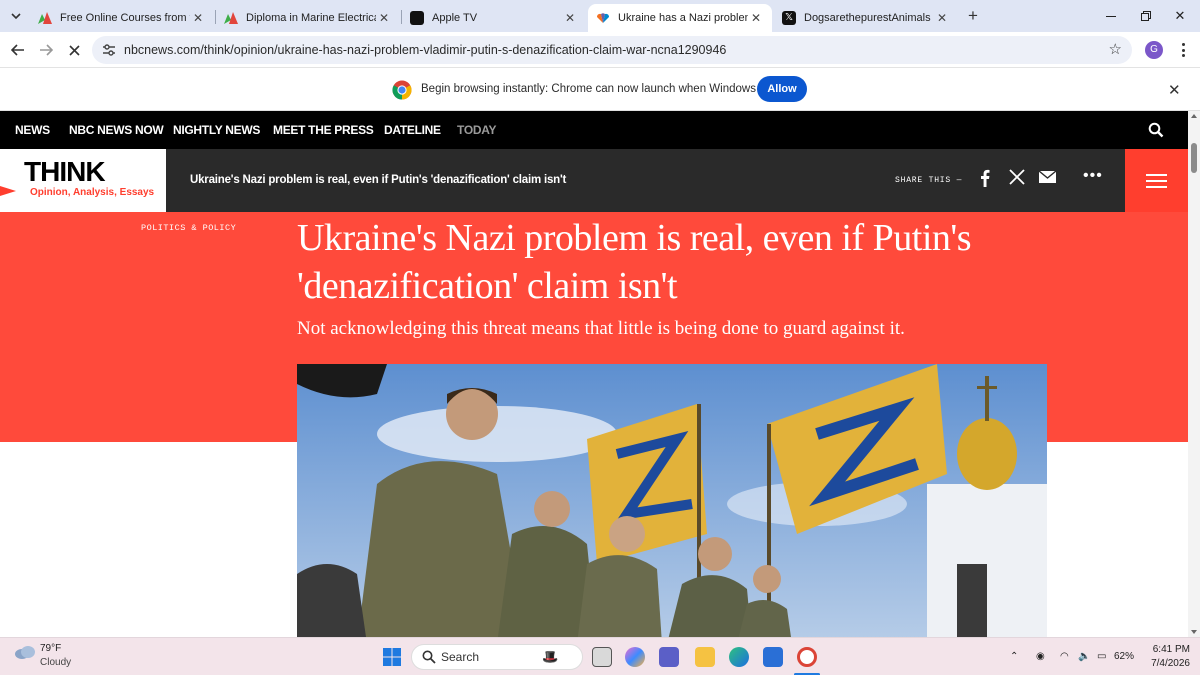  Describe the element at coordinates (311, 18) in the screenshot. I see `tab-title: Diploma in Marine Electrical: Re` at that location.